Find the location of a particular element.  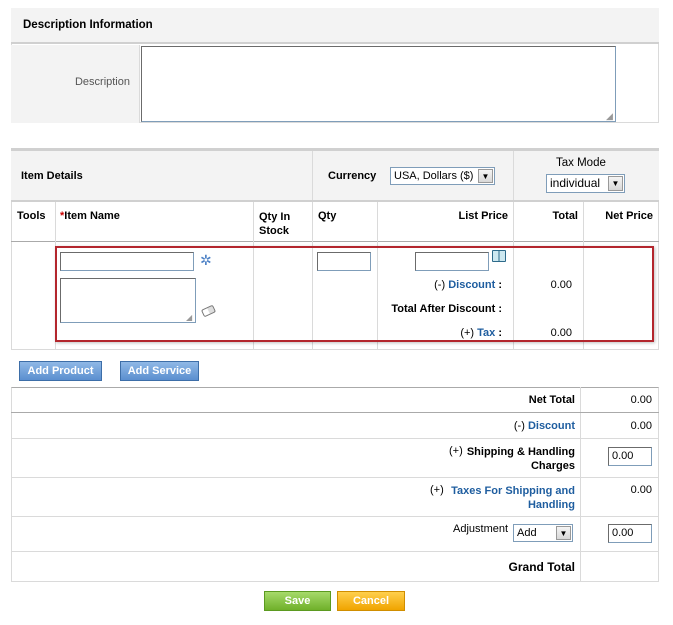

cancel-button: Cancel is located at coordinates (371, 601).